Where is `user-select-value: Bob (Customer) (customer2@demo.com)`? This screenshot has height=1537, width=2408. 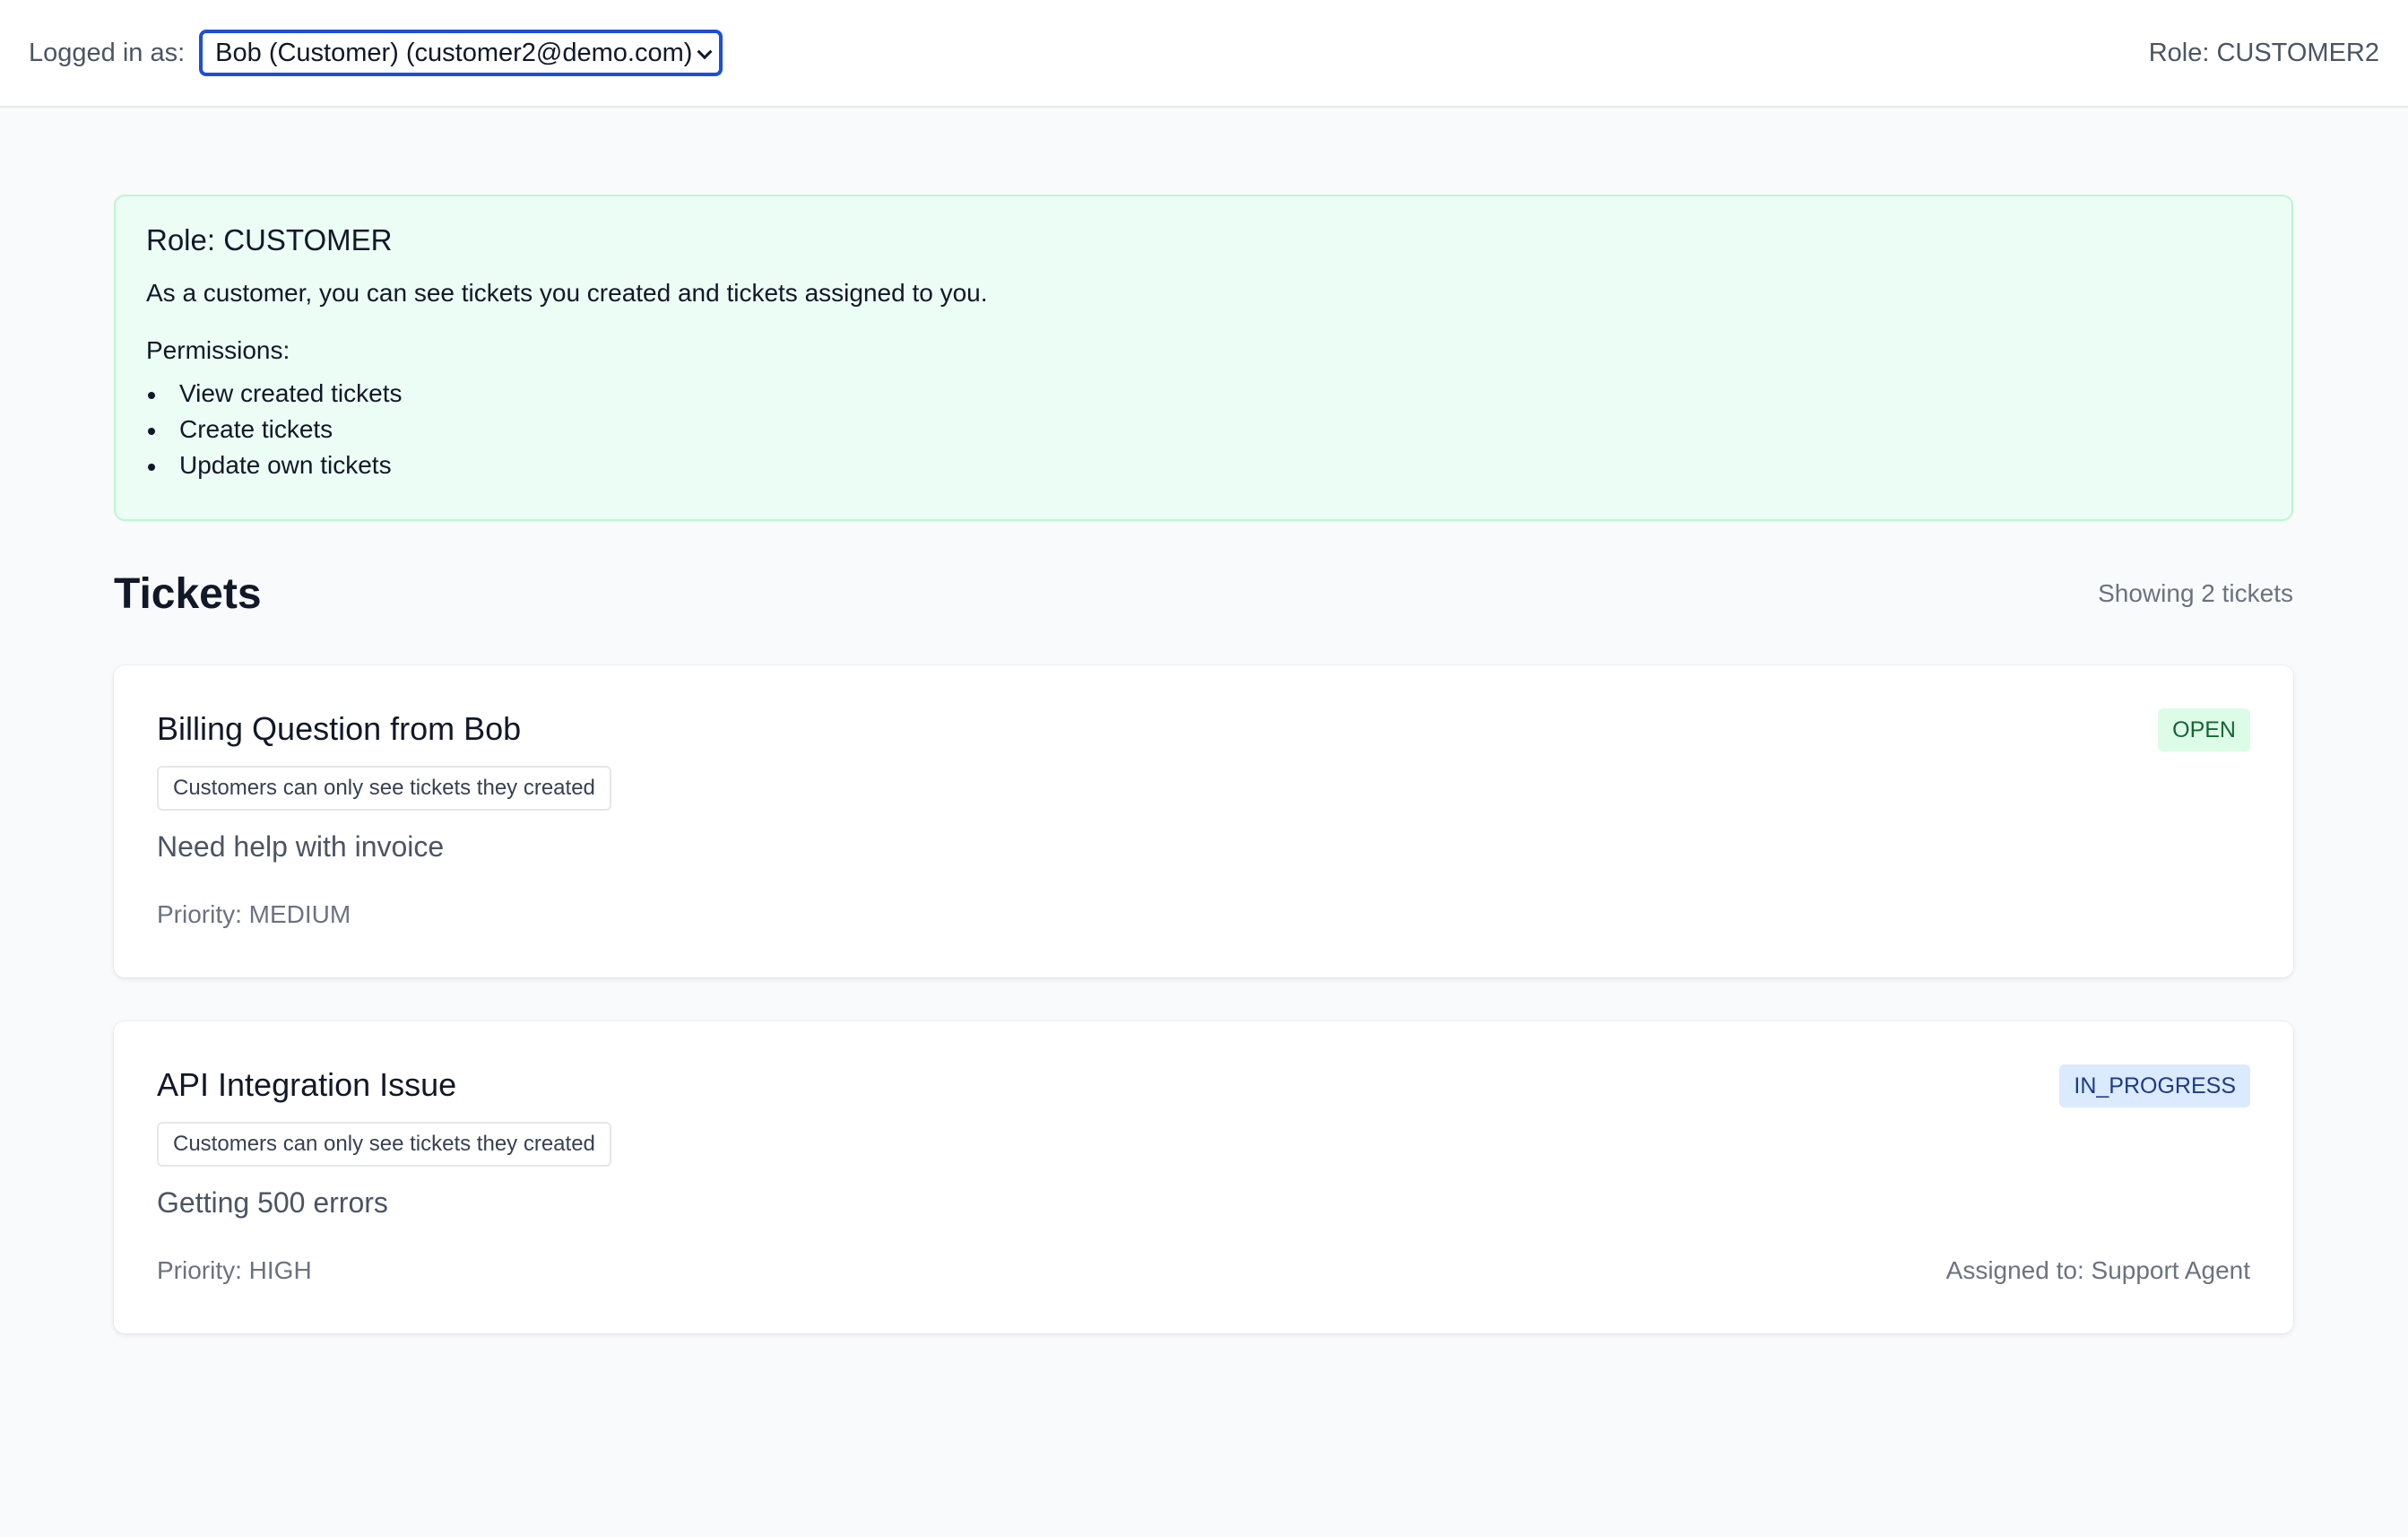
user-select-value: Bob (Customer) (customer2@demo.com) is located at coordinates (454, 52).